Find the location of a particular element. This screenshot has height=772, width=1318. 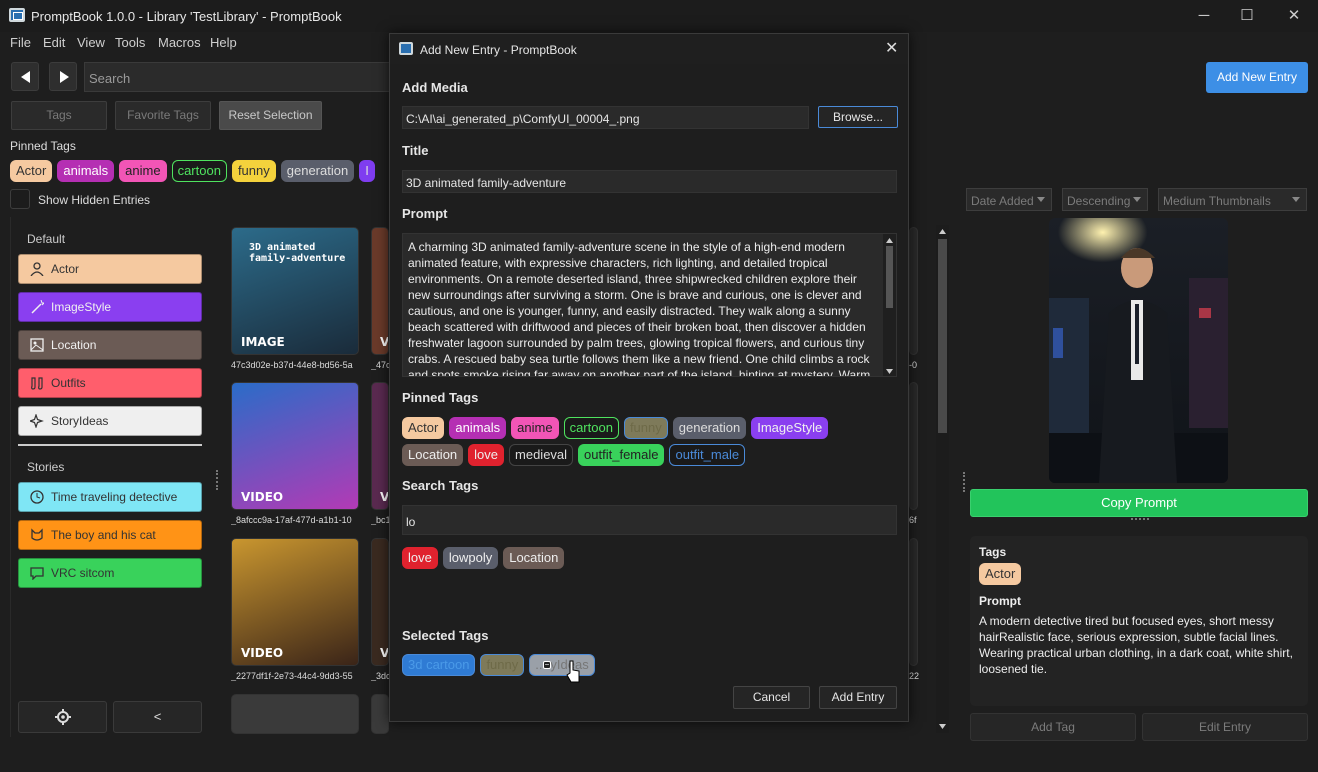

sidebar-item-imagestyle: ImageStyle is located at coordinates (110, 307).